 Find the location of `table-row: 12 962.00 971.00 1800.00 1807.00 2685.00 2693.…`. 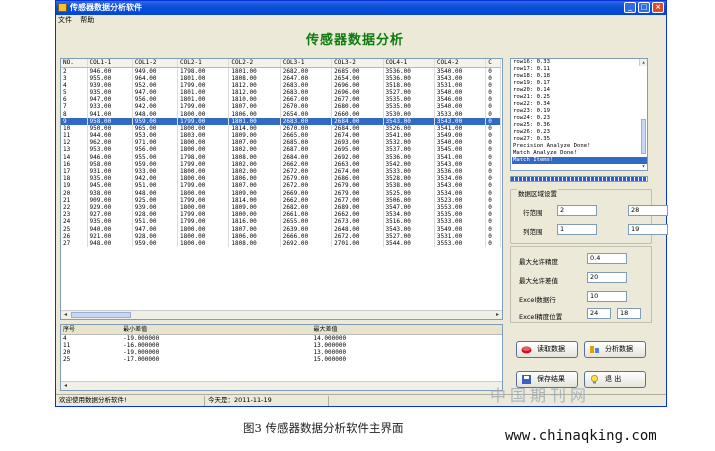

table-row: 12 962.00 971.00 1800.00 1807.00 2685.00 2693.… is located at coordinates (281, 143).